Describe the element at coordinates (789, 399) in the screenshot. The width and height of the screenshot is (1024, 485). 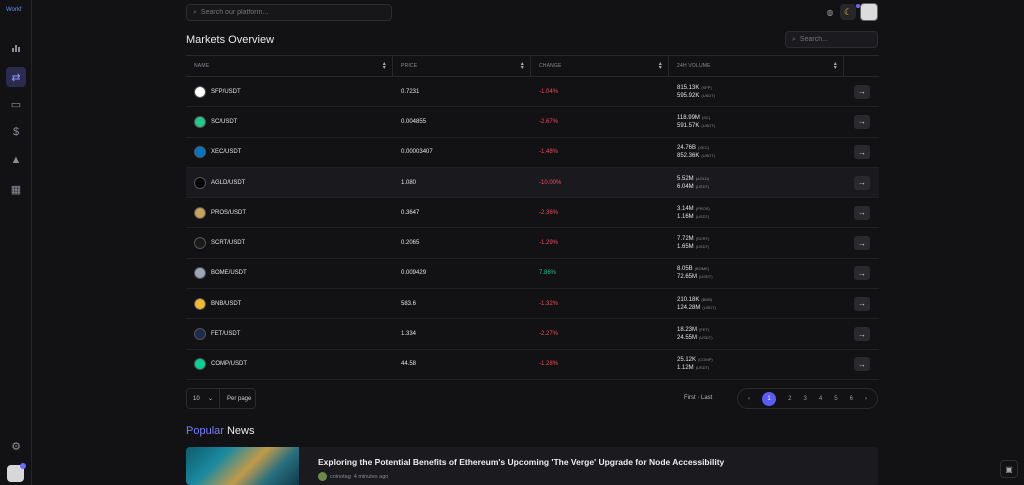
I see `page-2: 2` at that location.